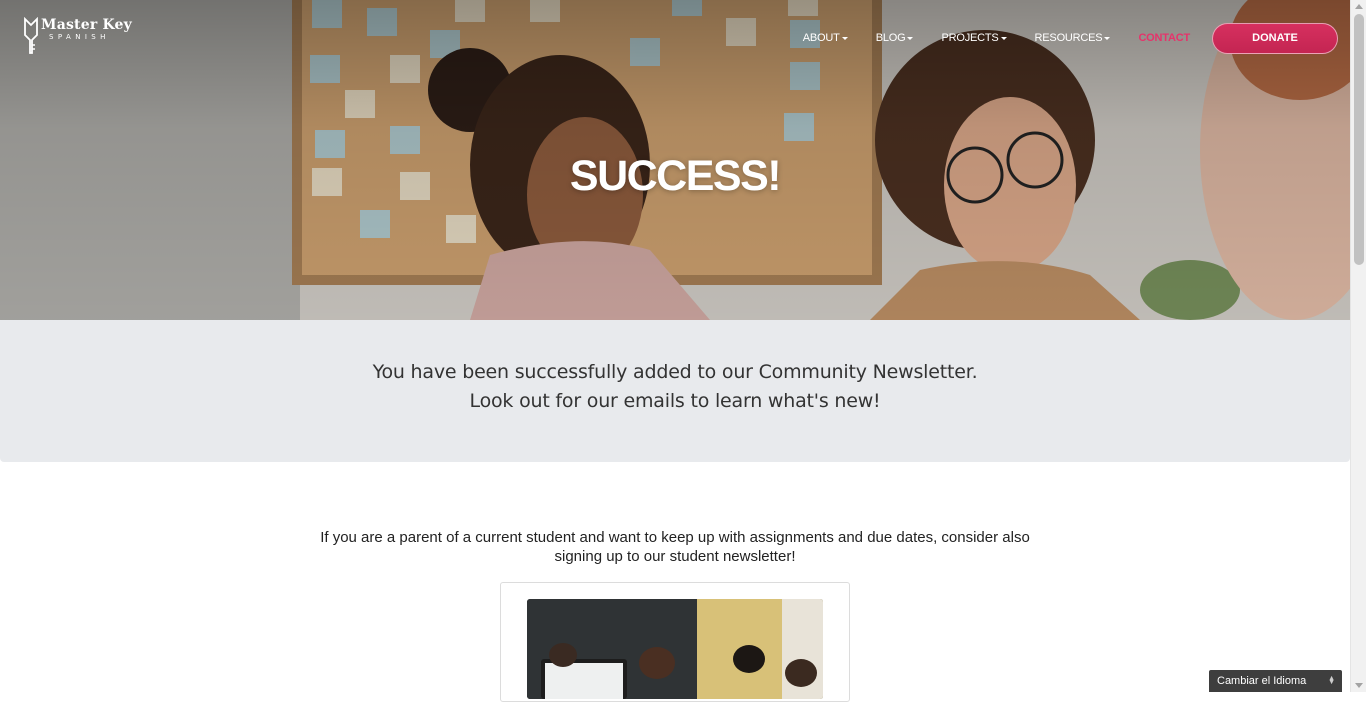 Image resolution: width=1366 pixels, height=702 pixels. What do you see at coordinates (675, 649) in the screenshot?
I see `student-newsletter-image` at bounding box center [675, 649].